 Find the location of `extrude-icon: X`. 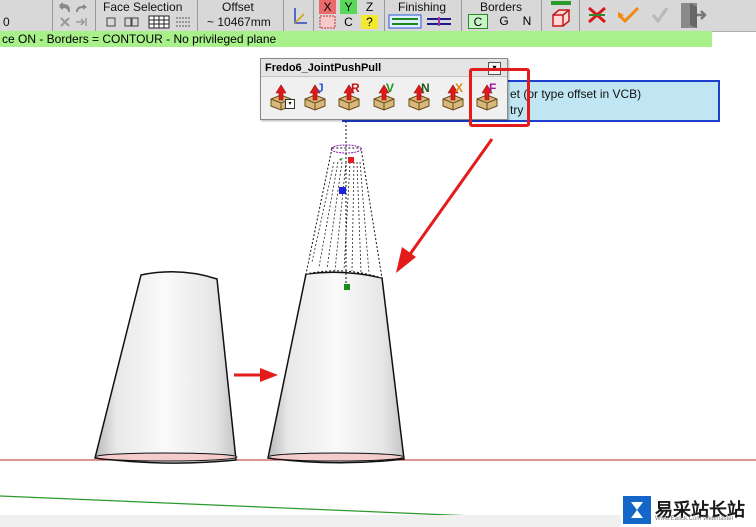

extrude-icon: X is located at coordinates (453, 96).